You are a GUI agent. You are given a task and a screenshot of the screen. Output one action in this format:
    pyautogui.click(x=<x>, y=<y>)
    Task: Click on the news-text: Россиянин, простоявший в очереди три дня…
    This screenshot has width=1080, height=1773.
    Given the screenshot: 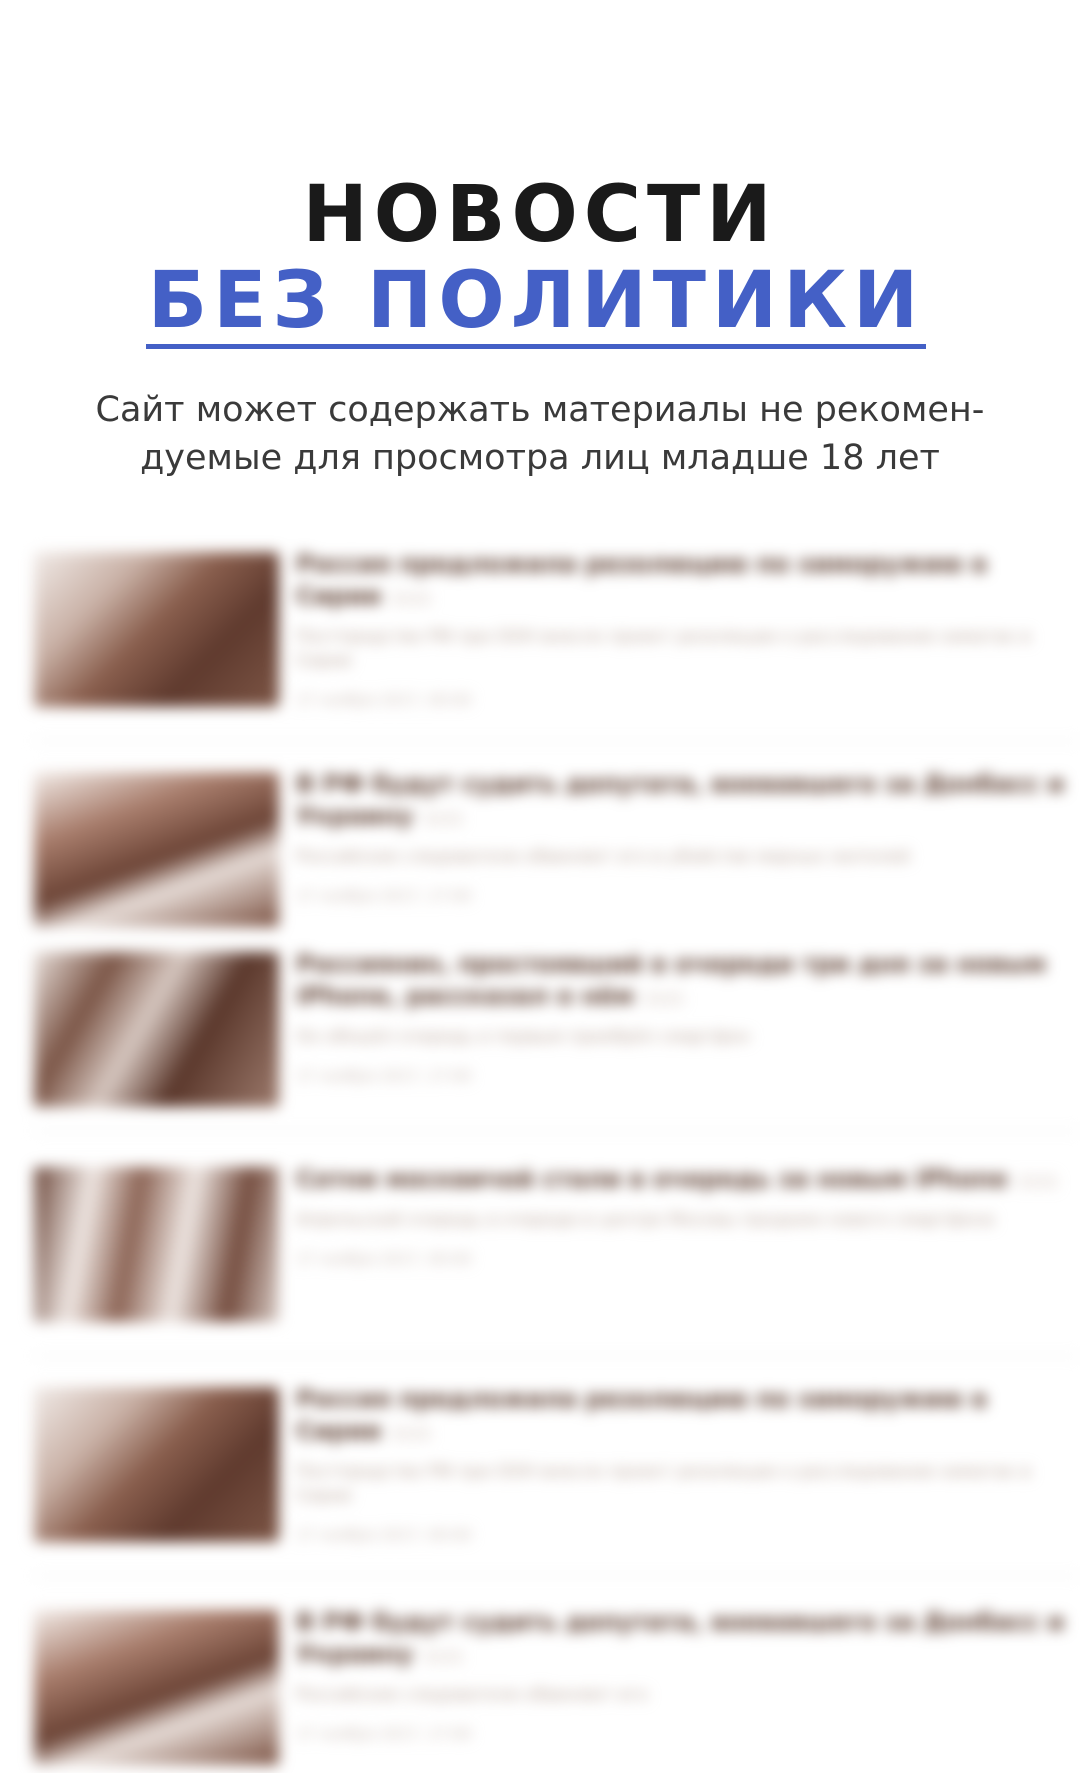 What is the action you would take?
    pyautogui.click(x=688, y=1016)
    